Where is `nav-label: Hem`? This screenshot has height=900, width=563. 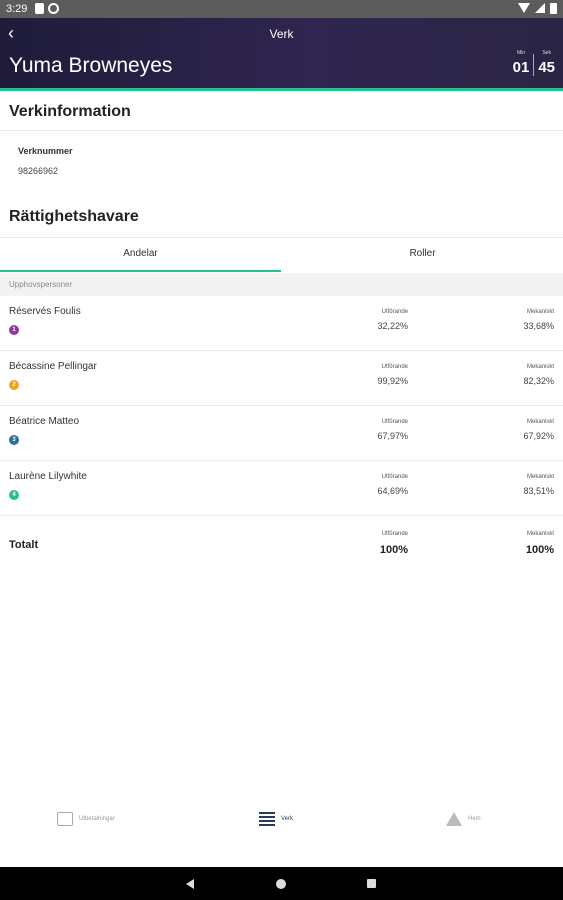 nav-label: Hem is located at coordinates (474, 819).